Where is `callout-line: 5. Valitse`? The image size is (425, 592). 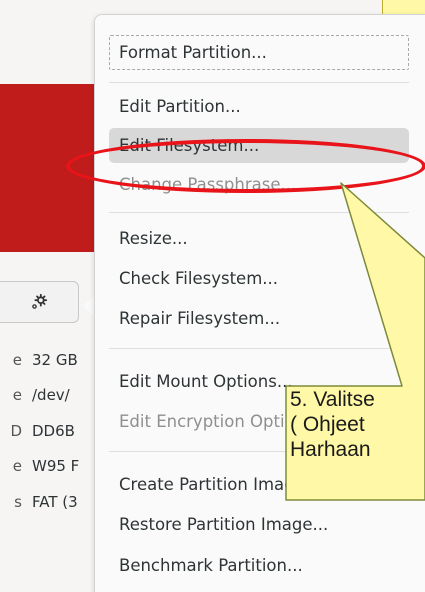
callout-line: 5. Valitse is located at coordinates (332, 399).